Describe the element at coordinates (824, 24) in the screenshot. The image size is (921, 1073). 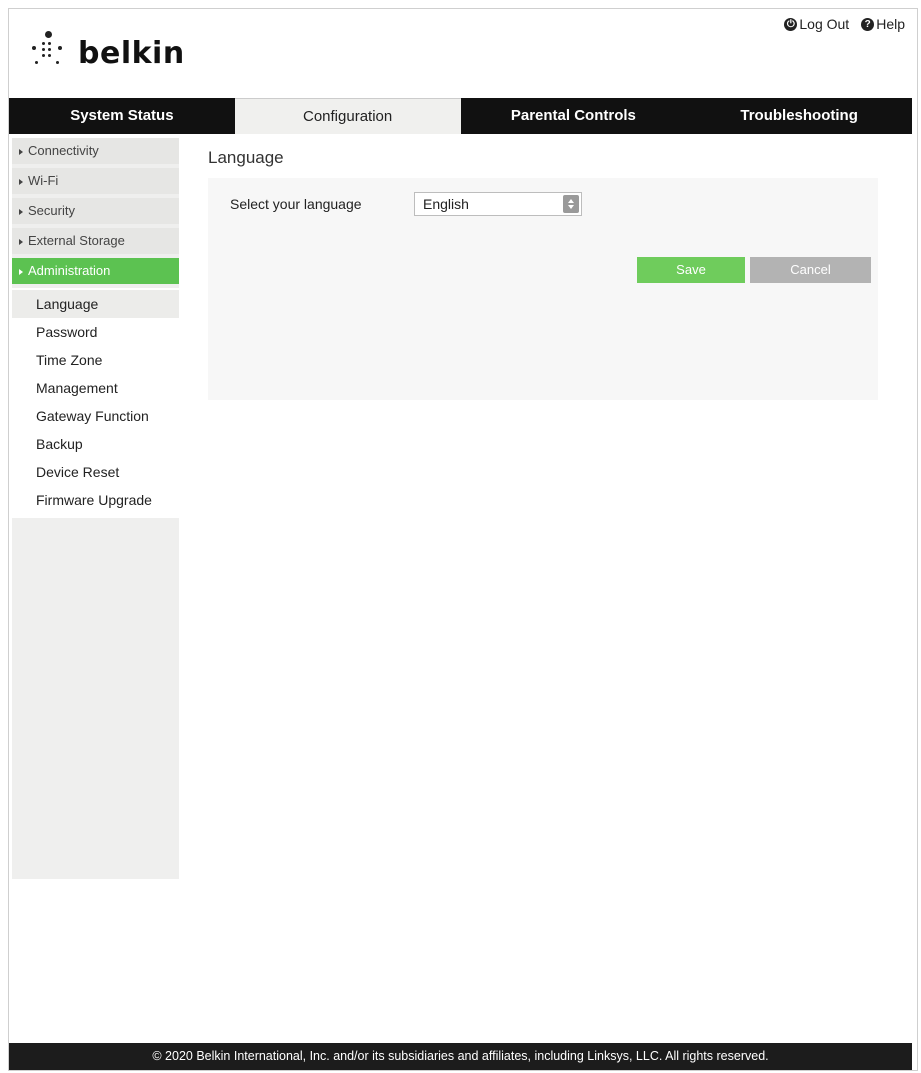
I see `logout-label: Log Out` at that location.